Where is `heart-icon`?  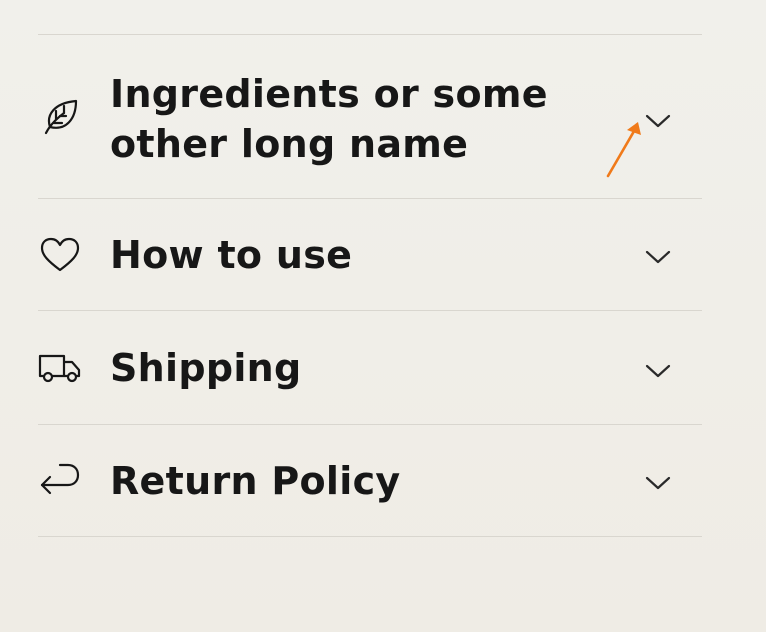 heart-icon is located at coordinates (60, 255).